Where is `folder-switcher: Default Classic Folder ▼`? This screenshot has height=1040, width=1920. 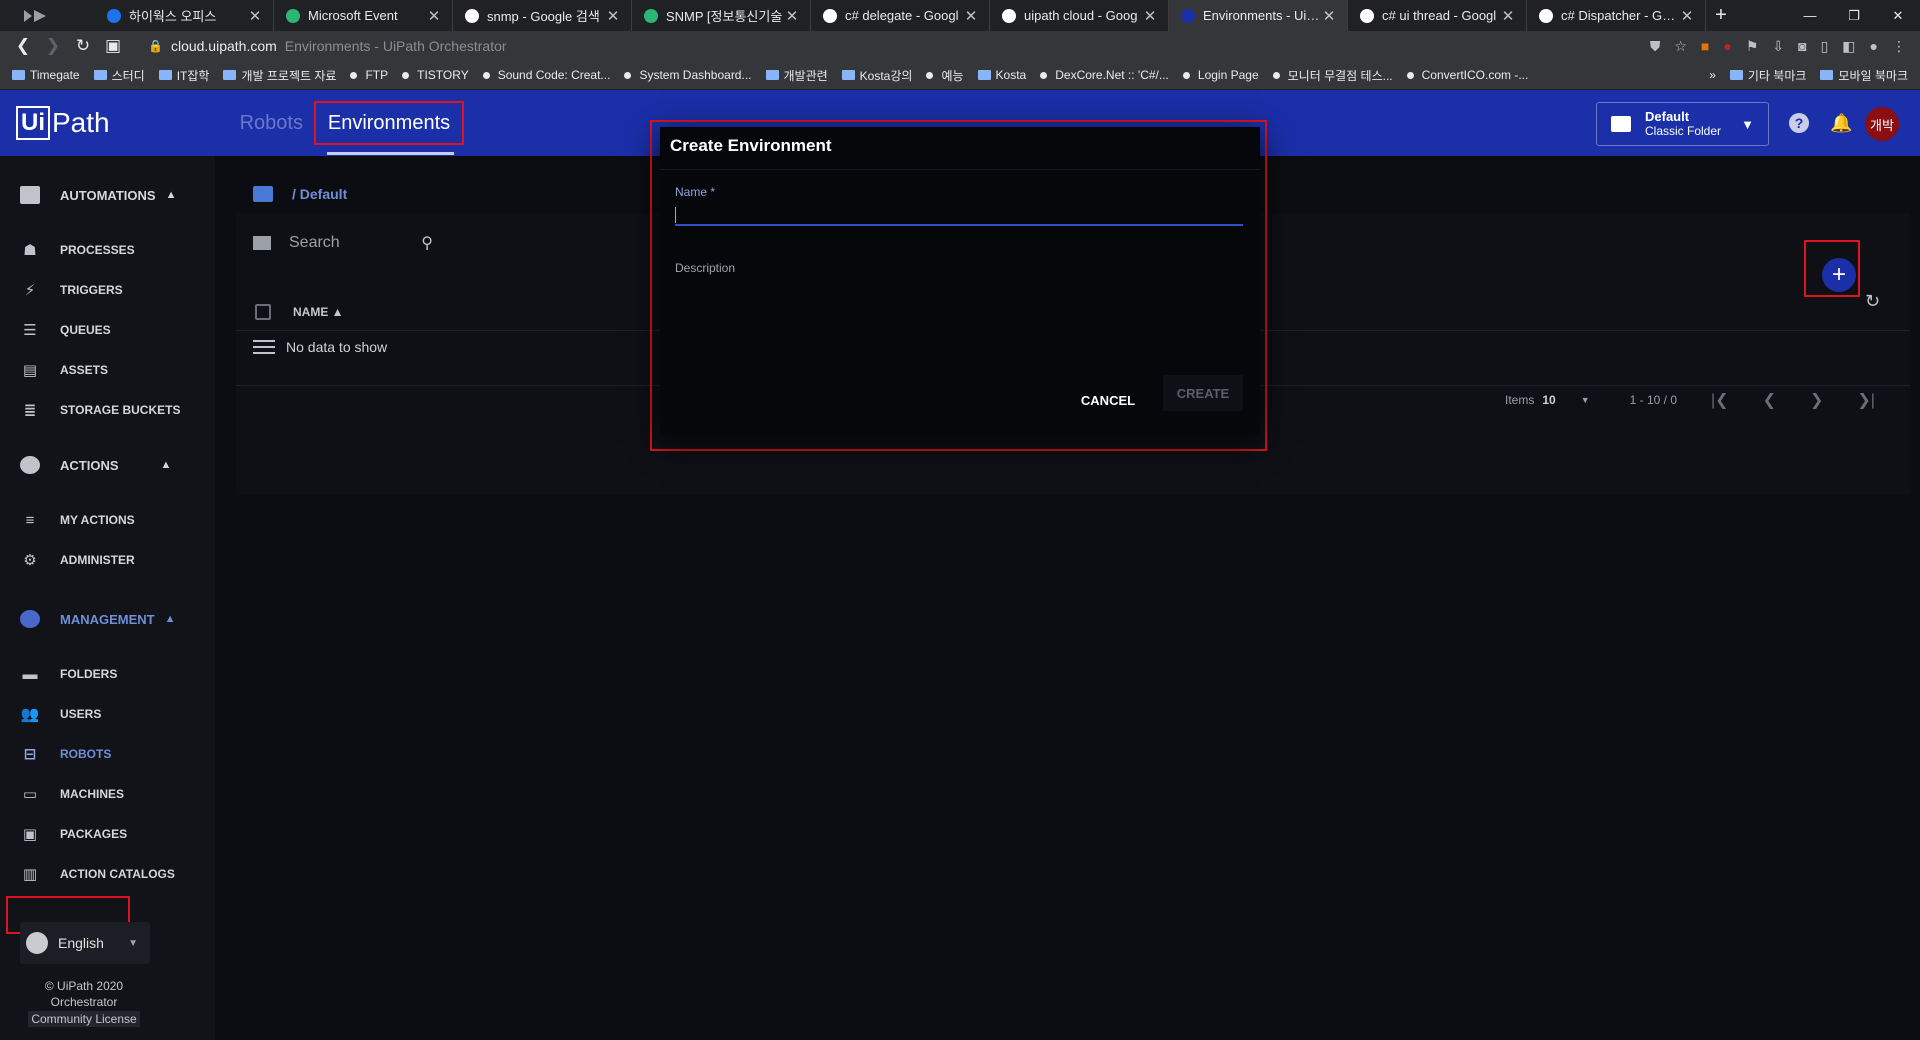
folder-switcher: Default Classic Folder ▼ is located at coordinates (1682, 124).